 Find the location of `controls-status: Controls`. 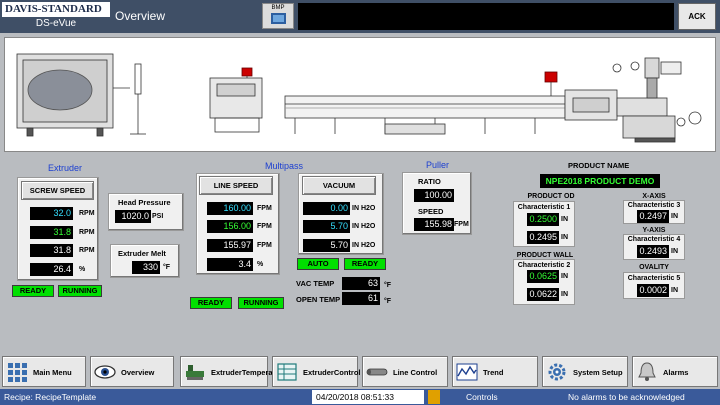

controls-status: Controls is located at coordinates (482, 397).